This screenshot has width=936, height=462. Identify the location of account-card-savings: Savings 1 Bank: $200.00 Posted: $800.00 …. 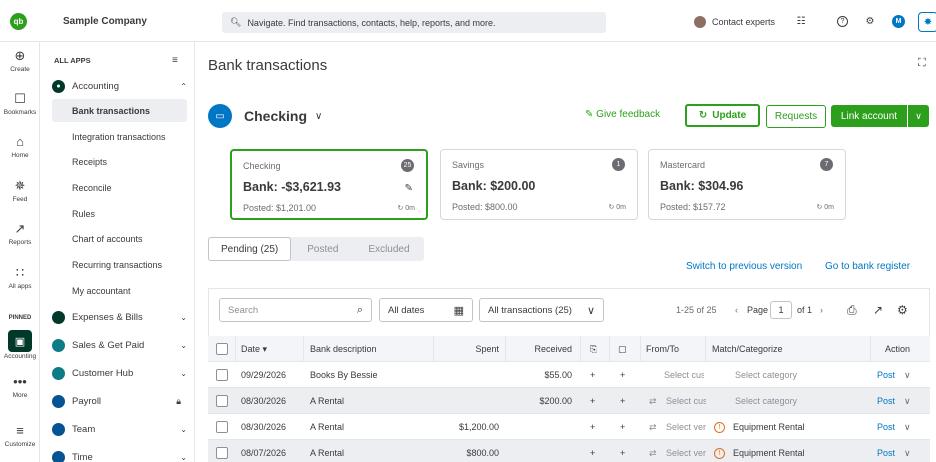
(539, 184).